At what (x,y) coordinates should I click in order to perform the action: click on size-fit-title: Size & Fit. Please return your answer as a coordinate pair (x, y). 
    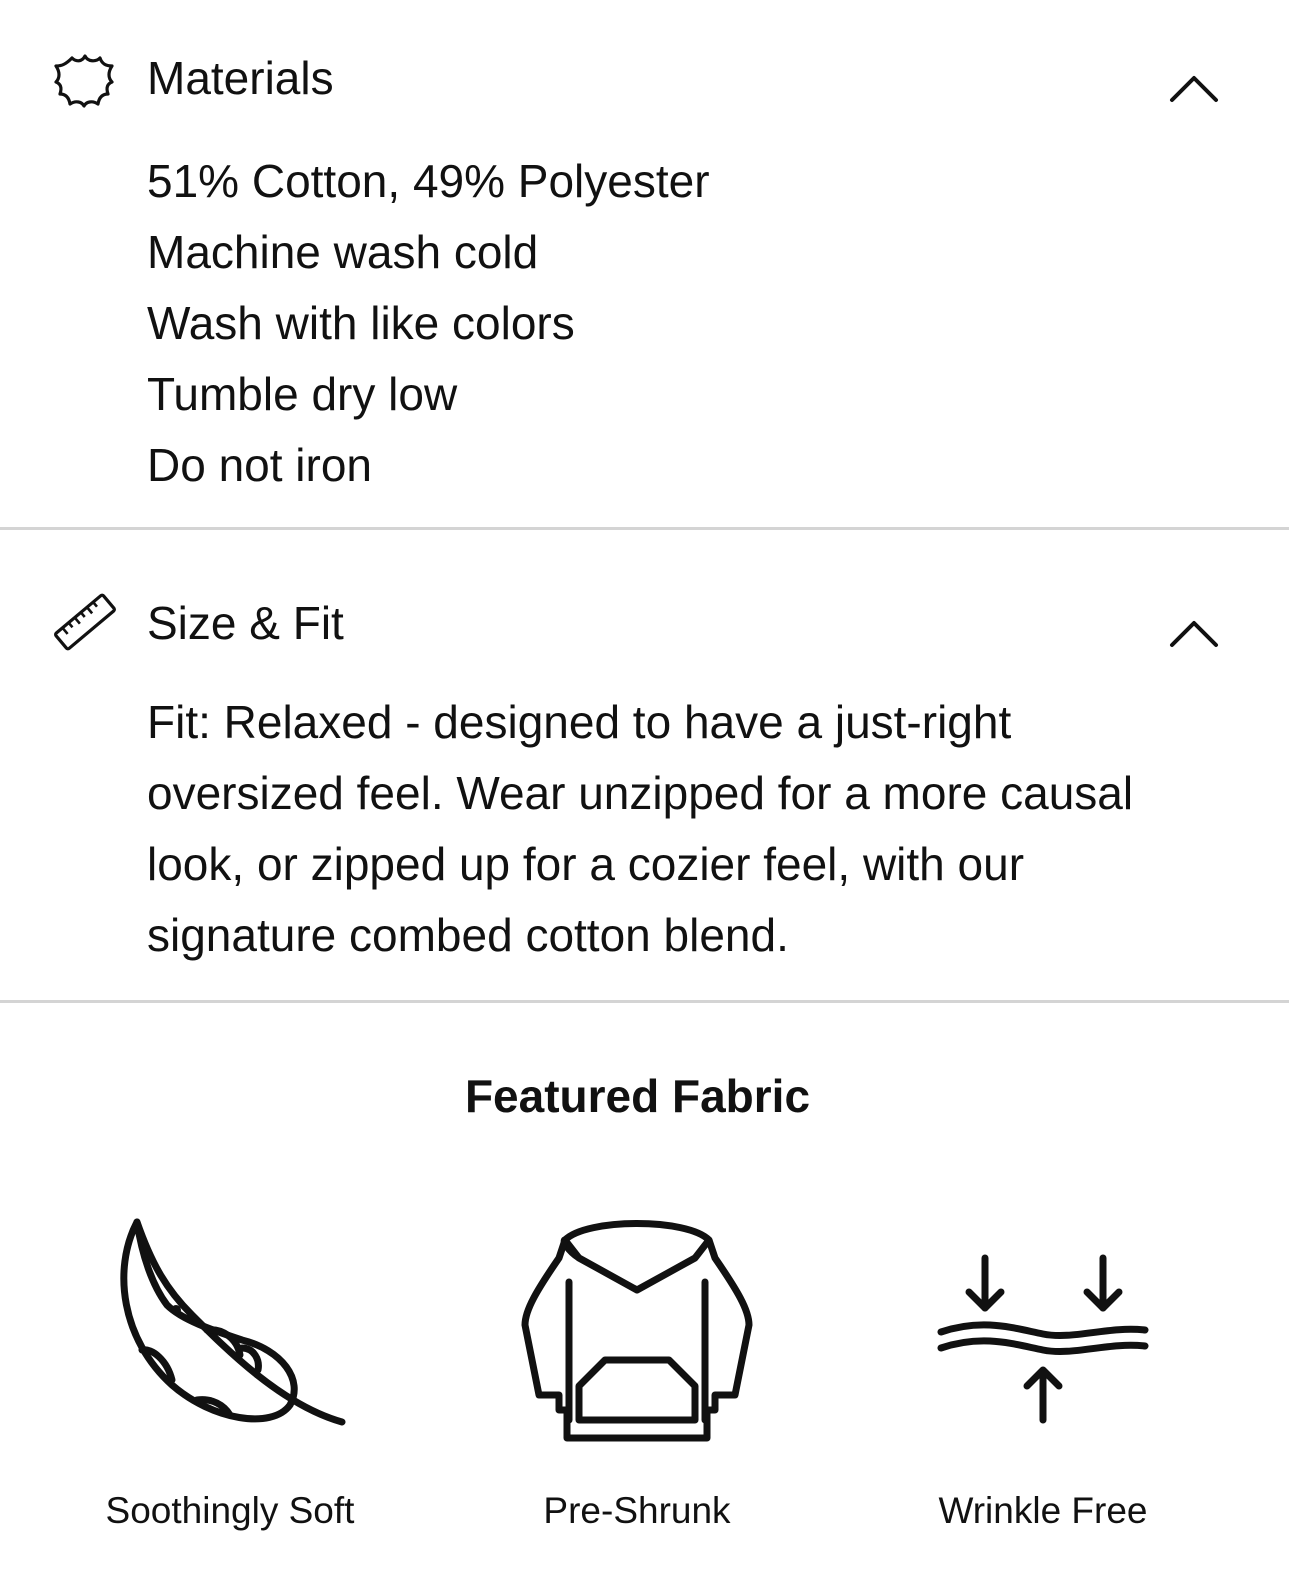
    Looking at the image, I should click on (245, 623).